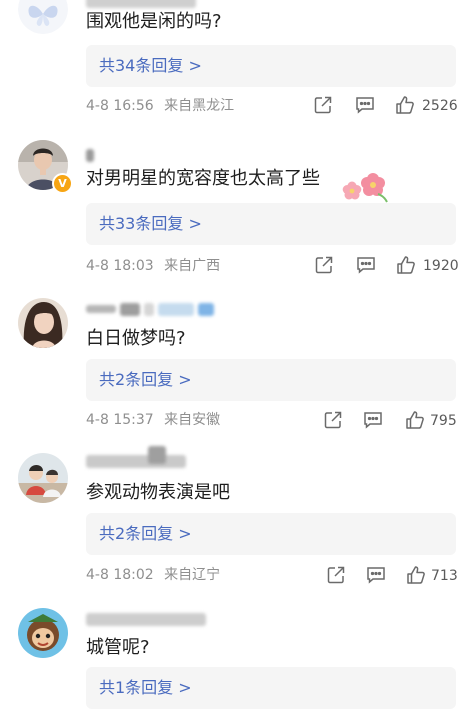  What do you see at coordinates (444, 576) in the screenshot?
I see `like-count: 713` at bounding box center [444, 576].